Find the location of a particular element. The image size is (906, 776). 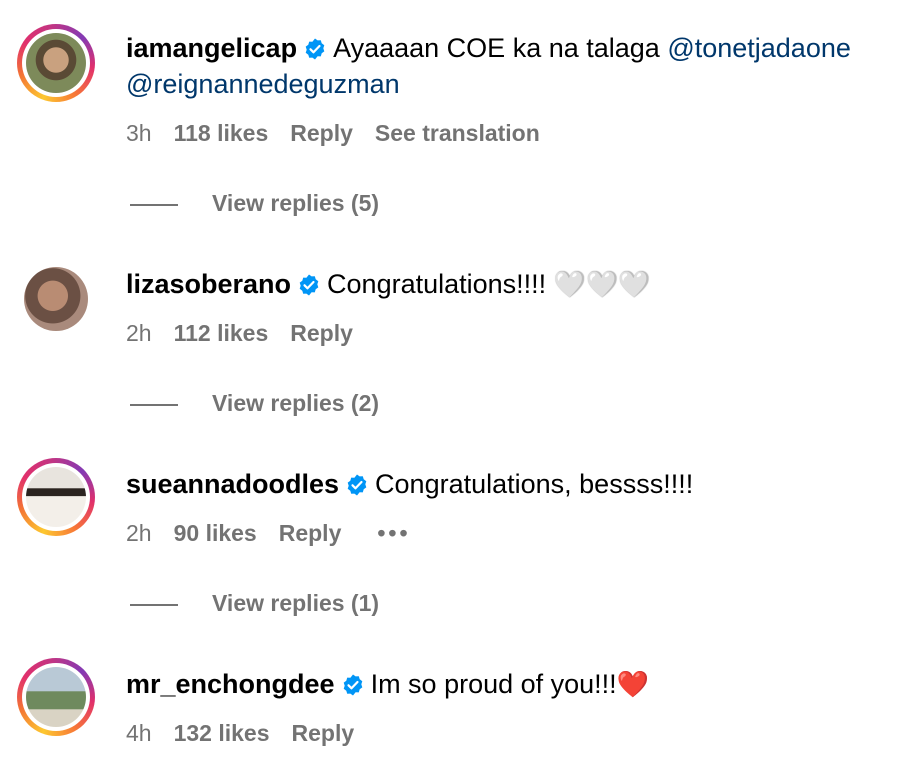

view-replies-button: View replies (2) is located at coordinates (254, 403).